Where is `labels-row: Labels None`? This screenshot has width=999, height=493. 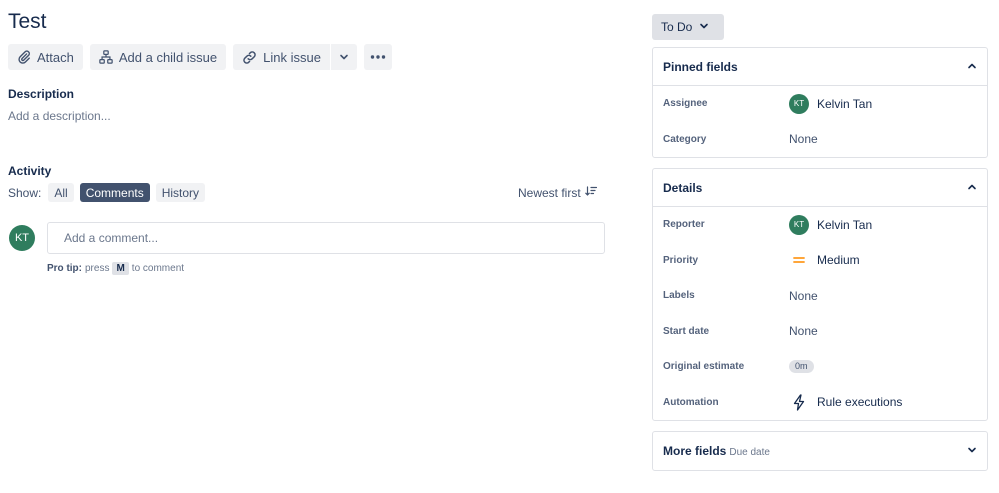
labels-row: Labels None is located at coordinates (820, 296).